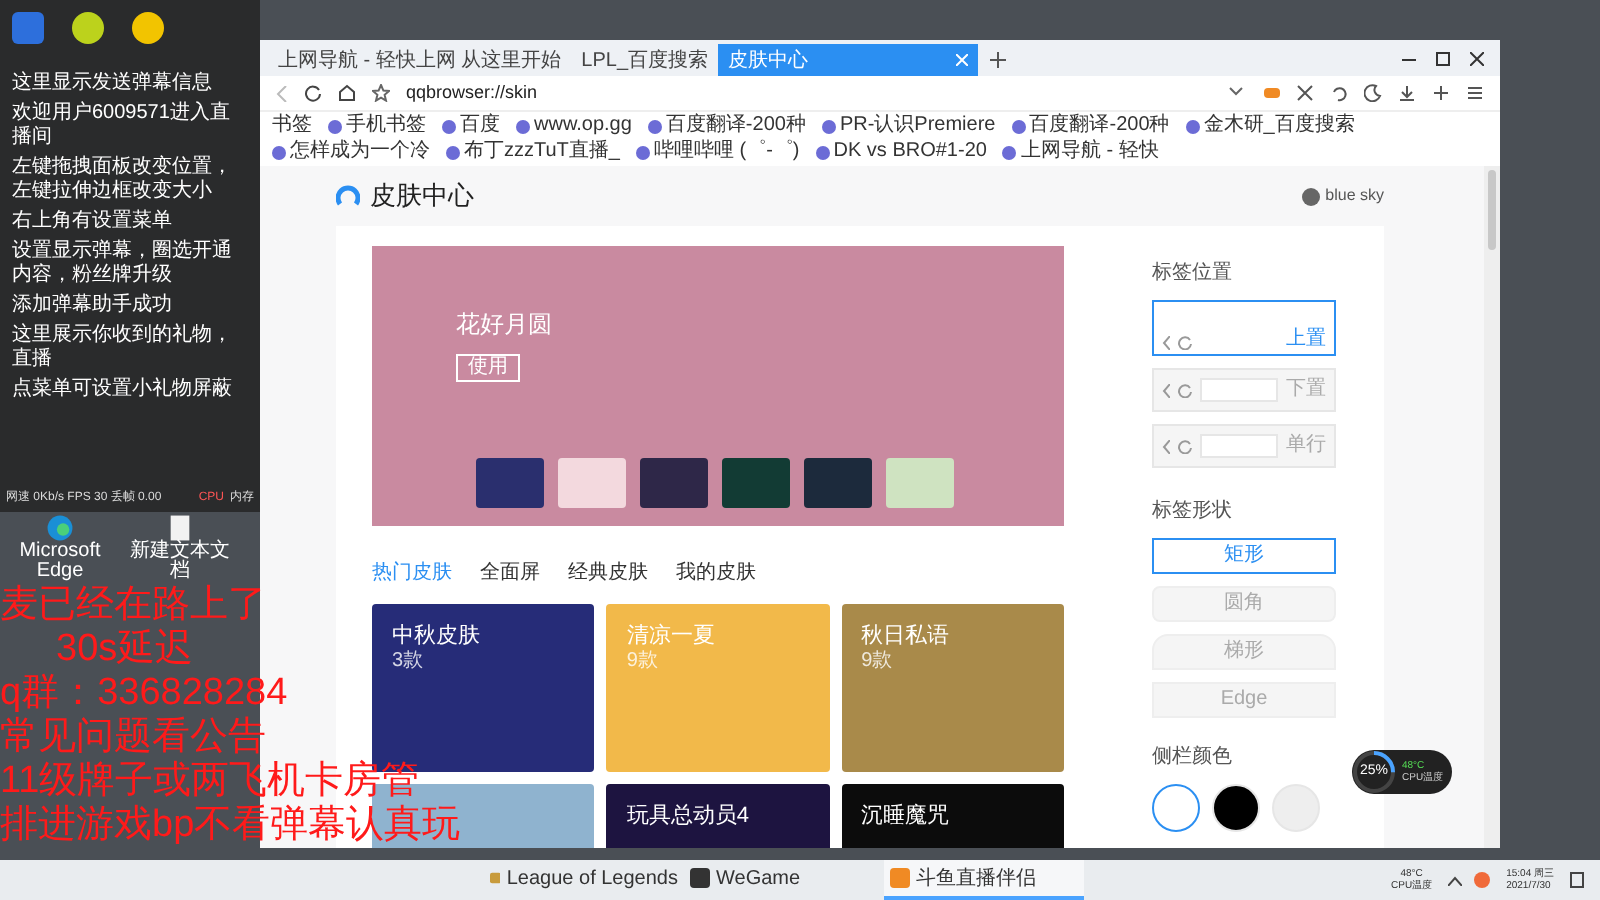  I want to click on desktop-icon-label: 新建文本文档, so click(180, 562).